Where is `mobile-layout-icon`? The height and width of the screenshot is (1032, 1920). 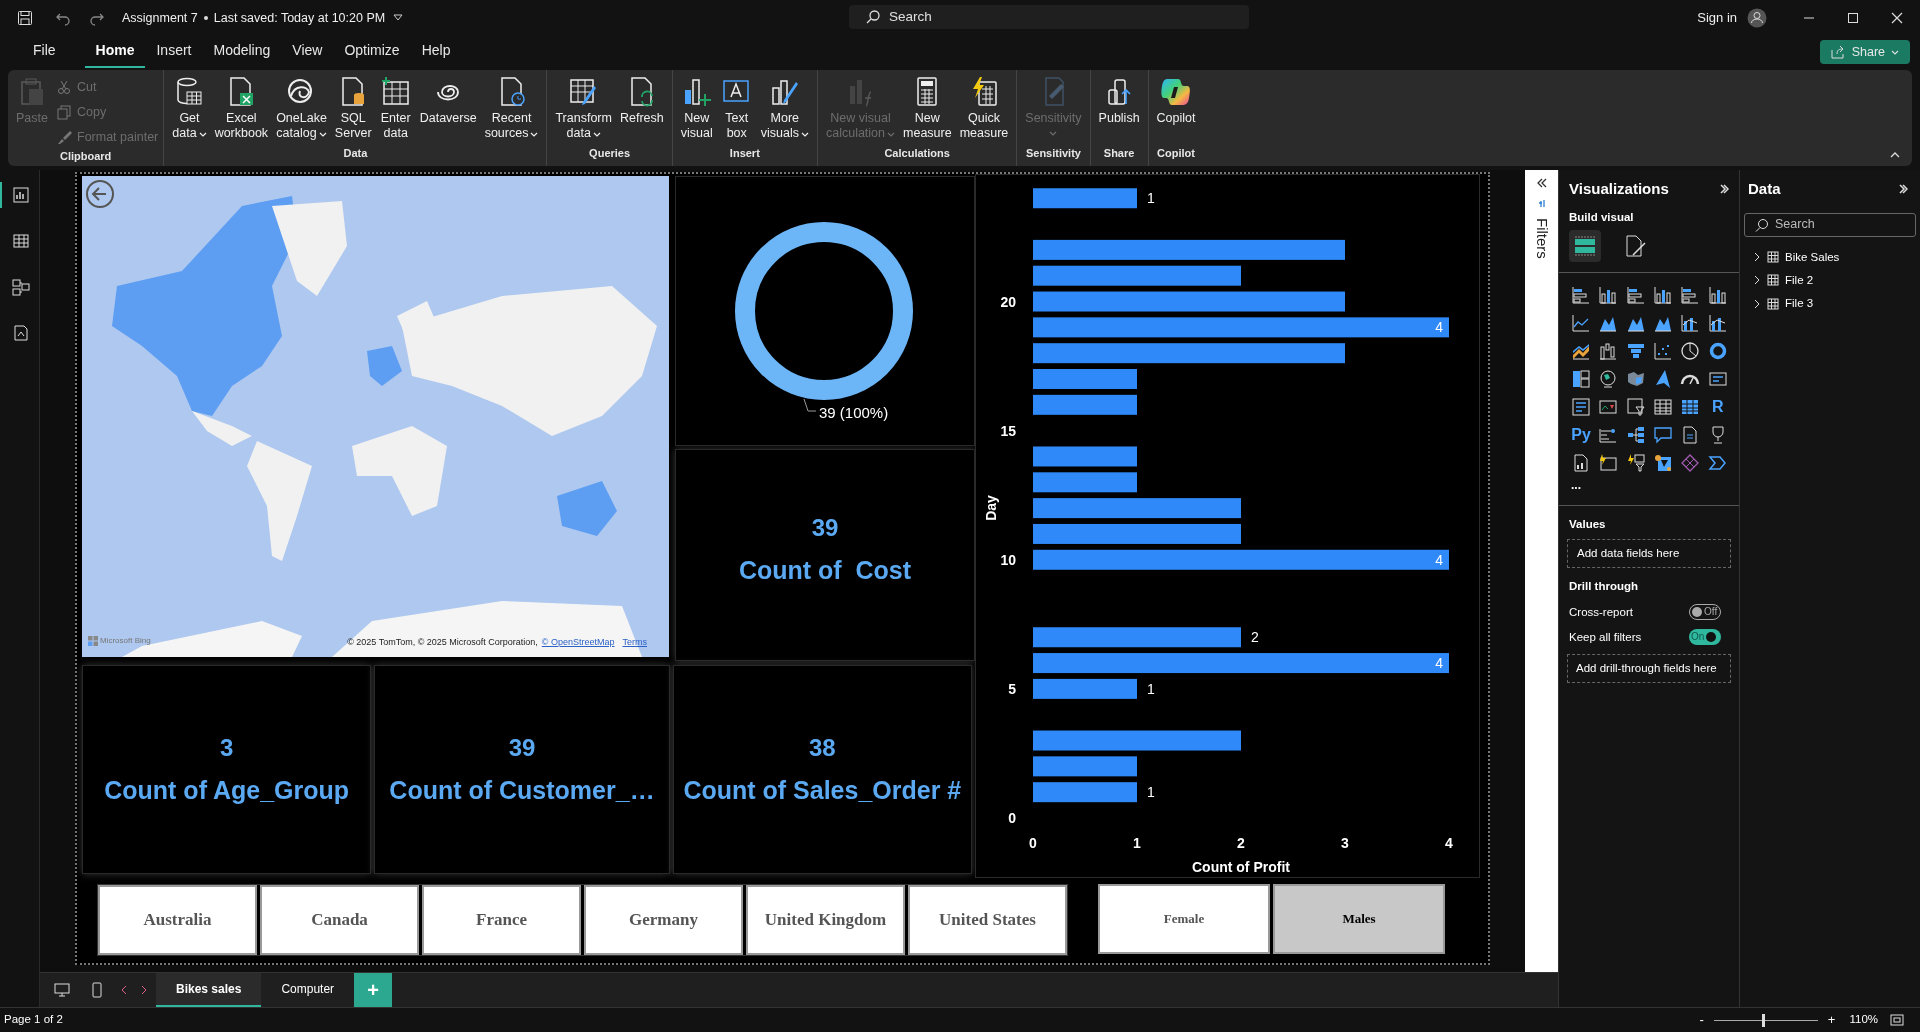 mobile-layout-icon is located at coordinates (97, 990).